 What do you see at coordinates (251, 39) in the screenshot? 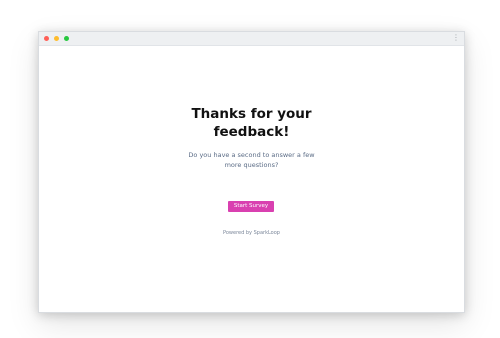
I see `window-titlebar: ⋮` at bounding box center [251, 39].